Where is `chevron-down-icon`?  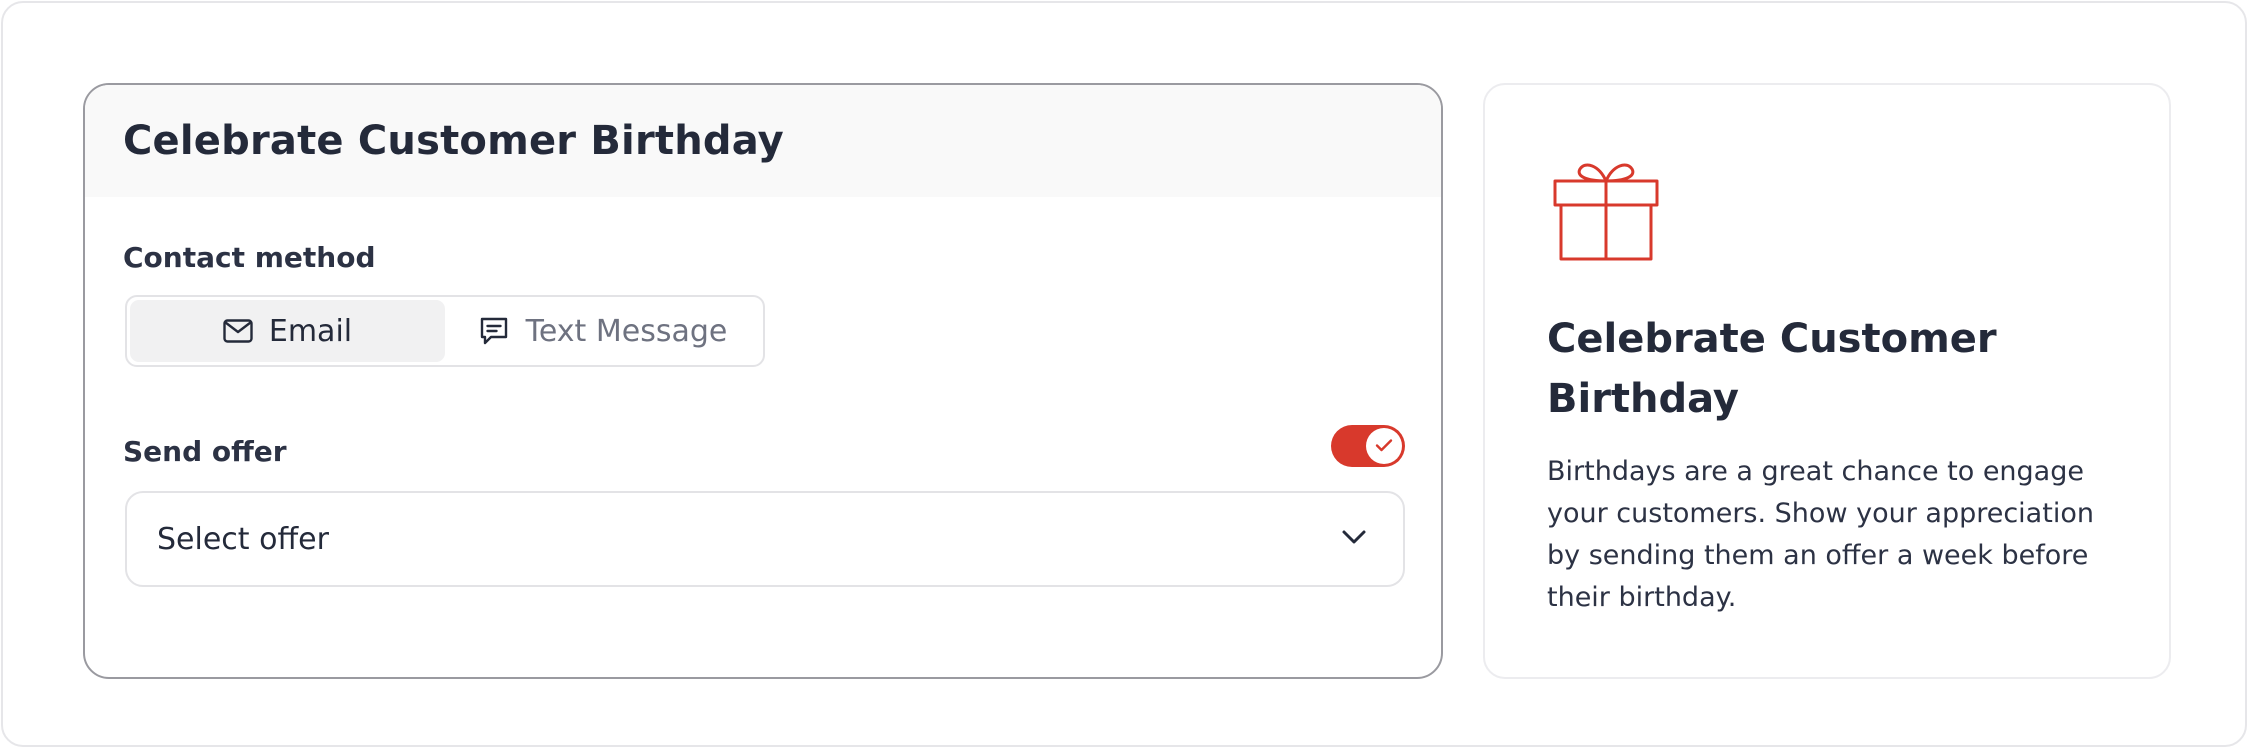 chevron-down-icon is located at coordinates (1354, 539).